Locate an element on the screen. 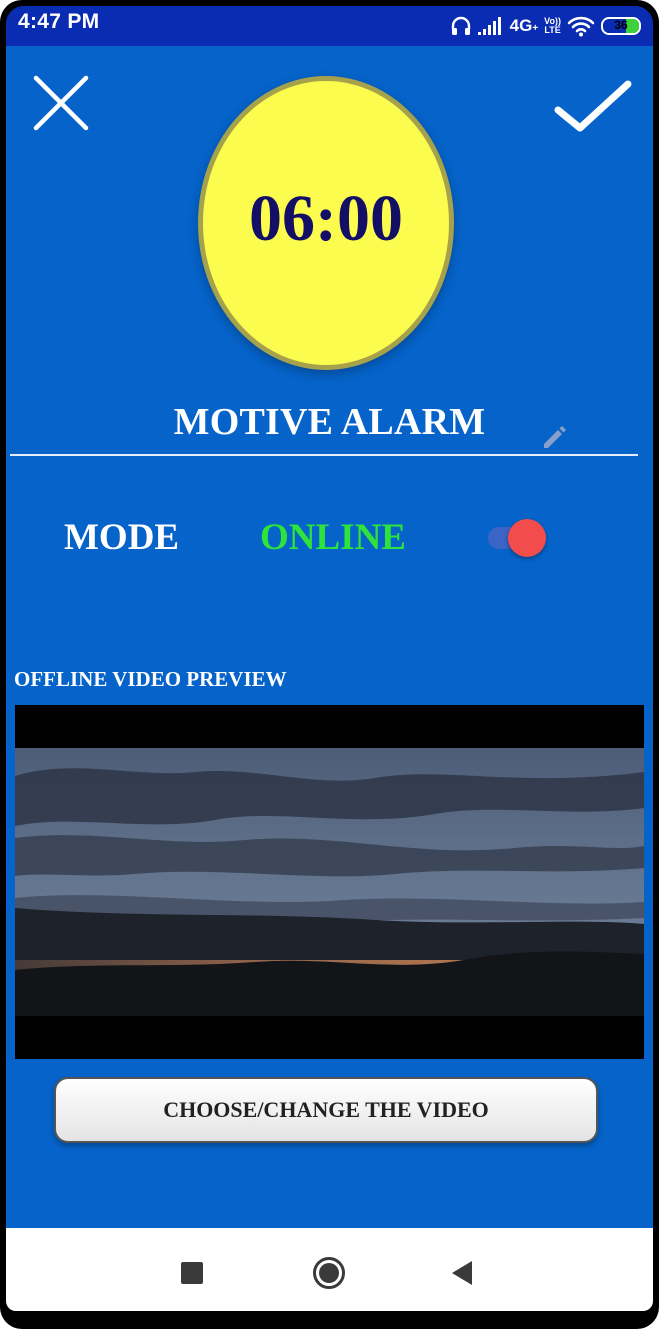 This screenshot has width=659, height=1329. headphones-icon is located at coordinates (460, 25).